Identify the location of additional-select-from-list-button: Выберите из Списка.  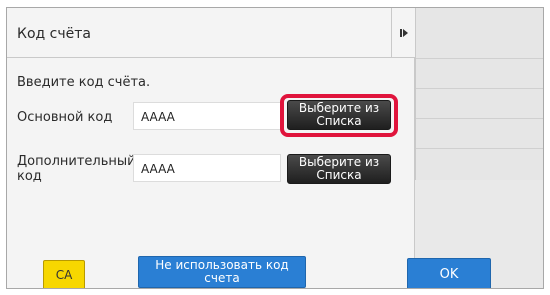
(339, 169).